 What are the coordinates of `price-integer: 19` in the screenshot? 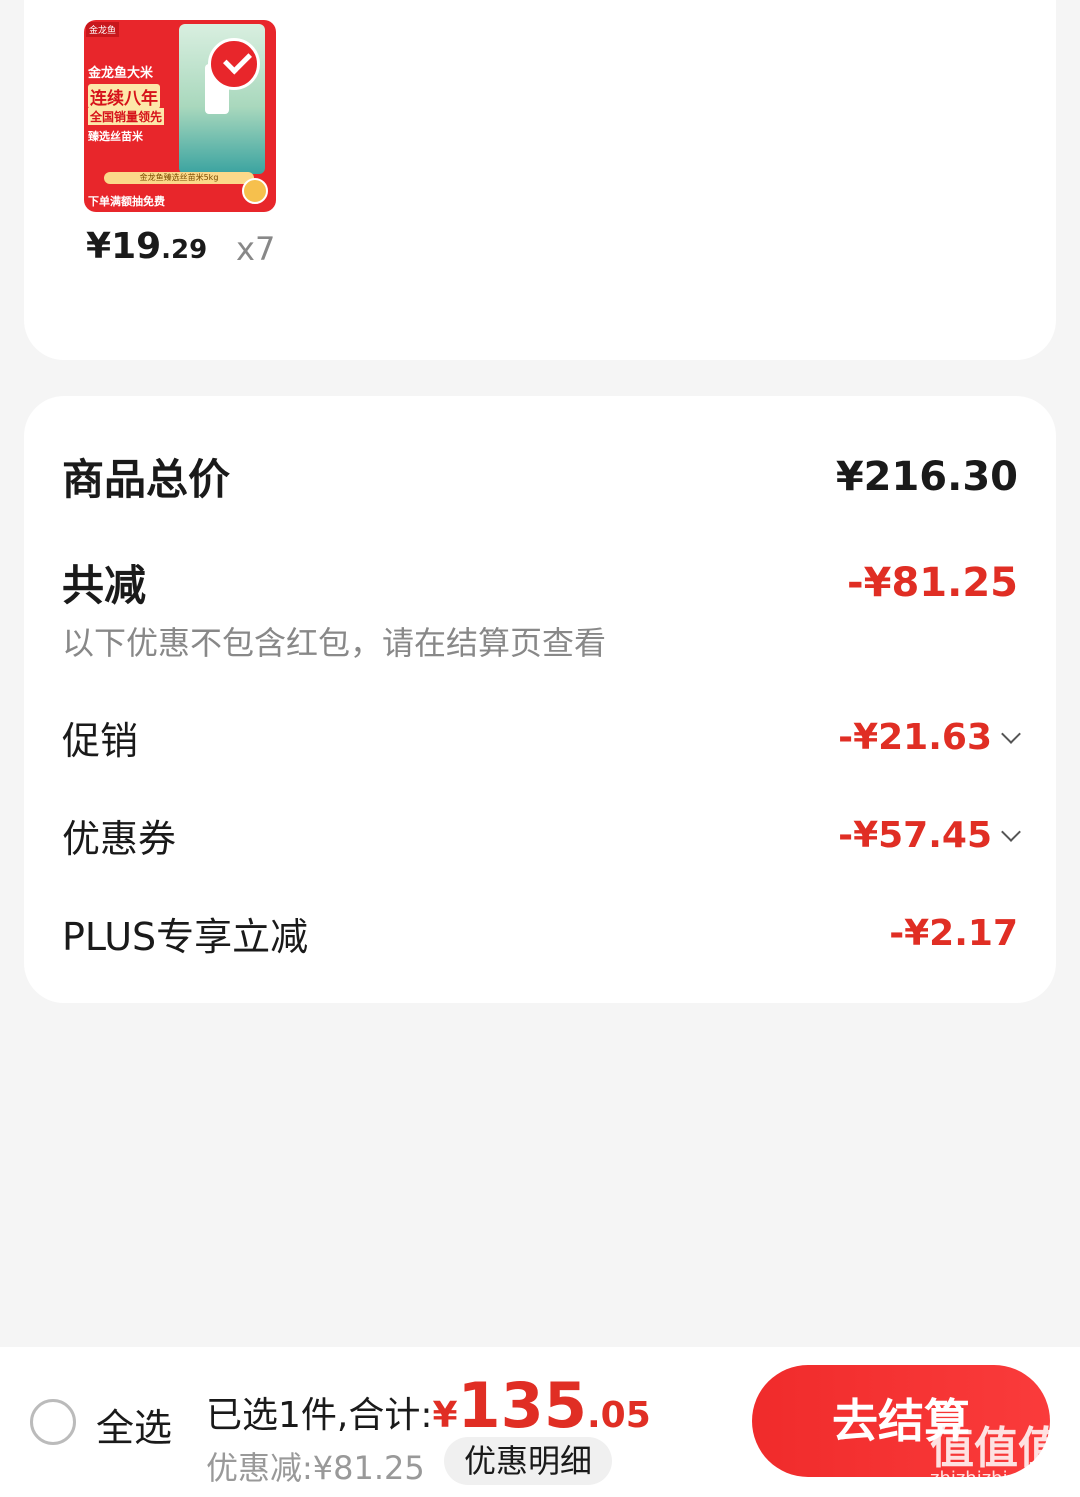 It's located at (136, 246).